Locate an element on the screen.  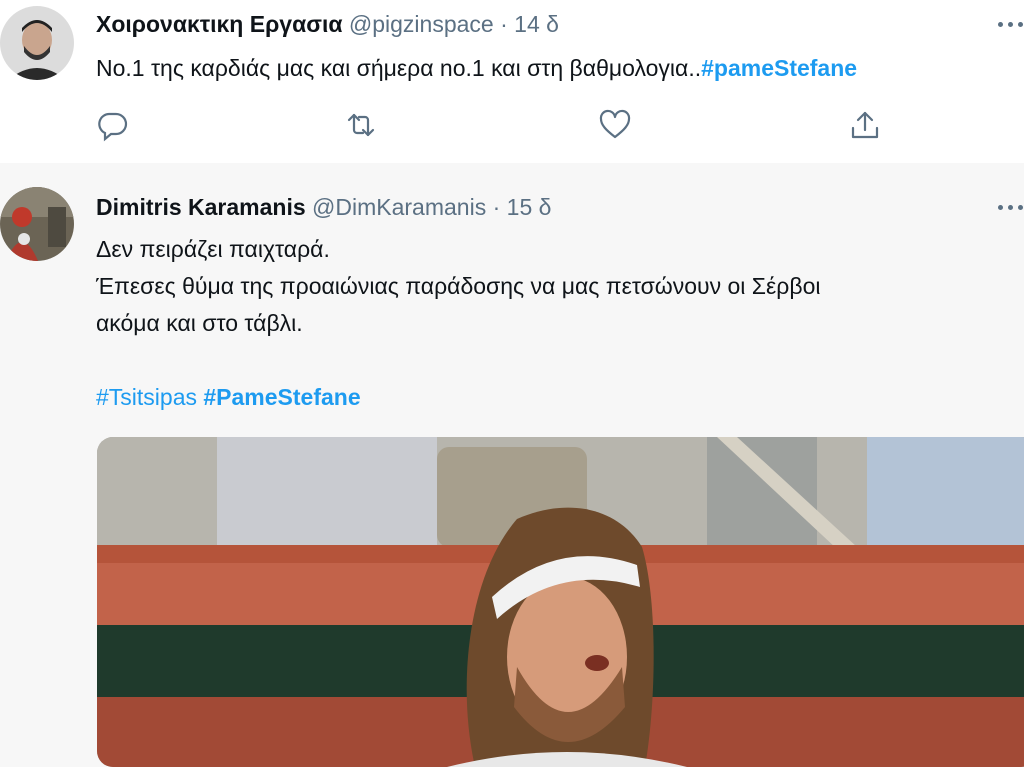
timestamp: 15 δ is located at coordinates (529, 207).